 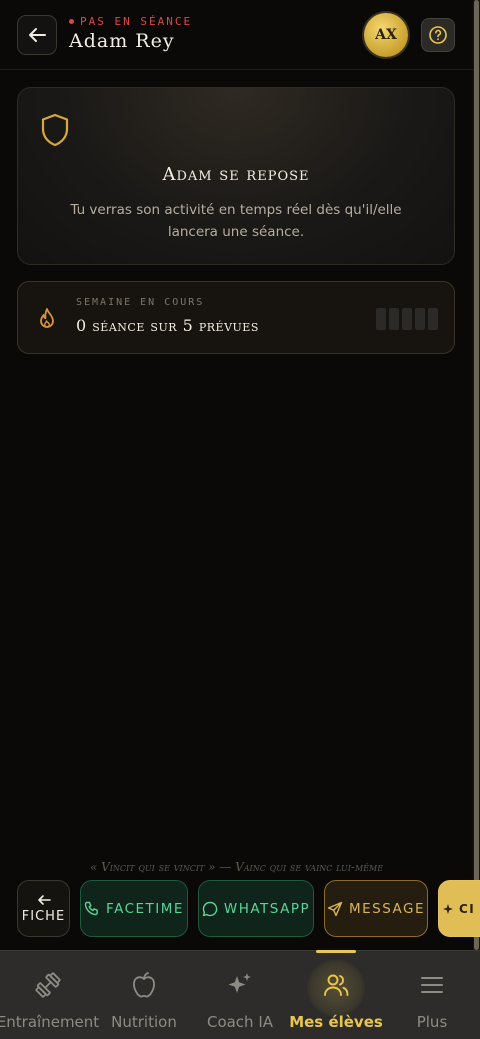 What do you see at coordinates (476, 475) in the screenshot?
I see `scrollbar-thumb` at bounding box center [476, 475].